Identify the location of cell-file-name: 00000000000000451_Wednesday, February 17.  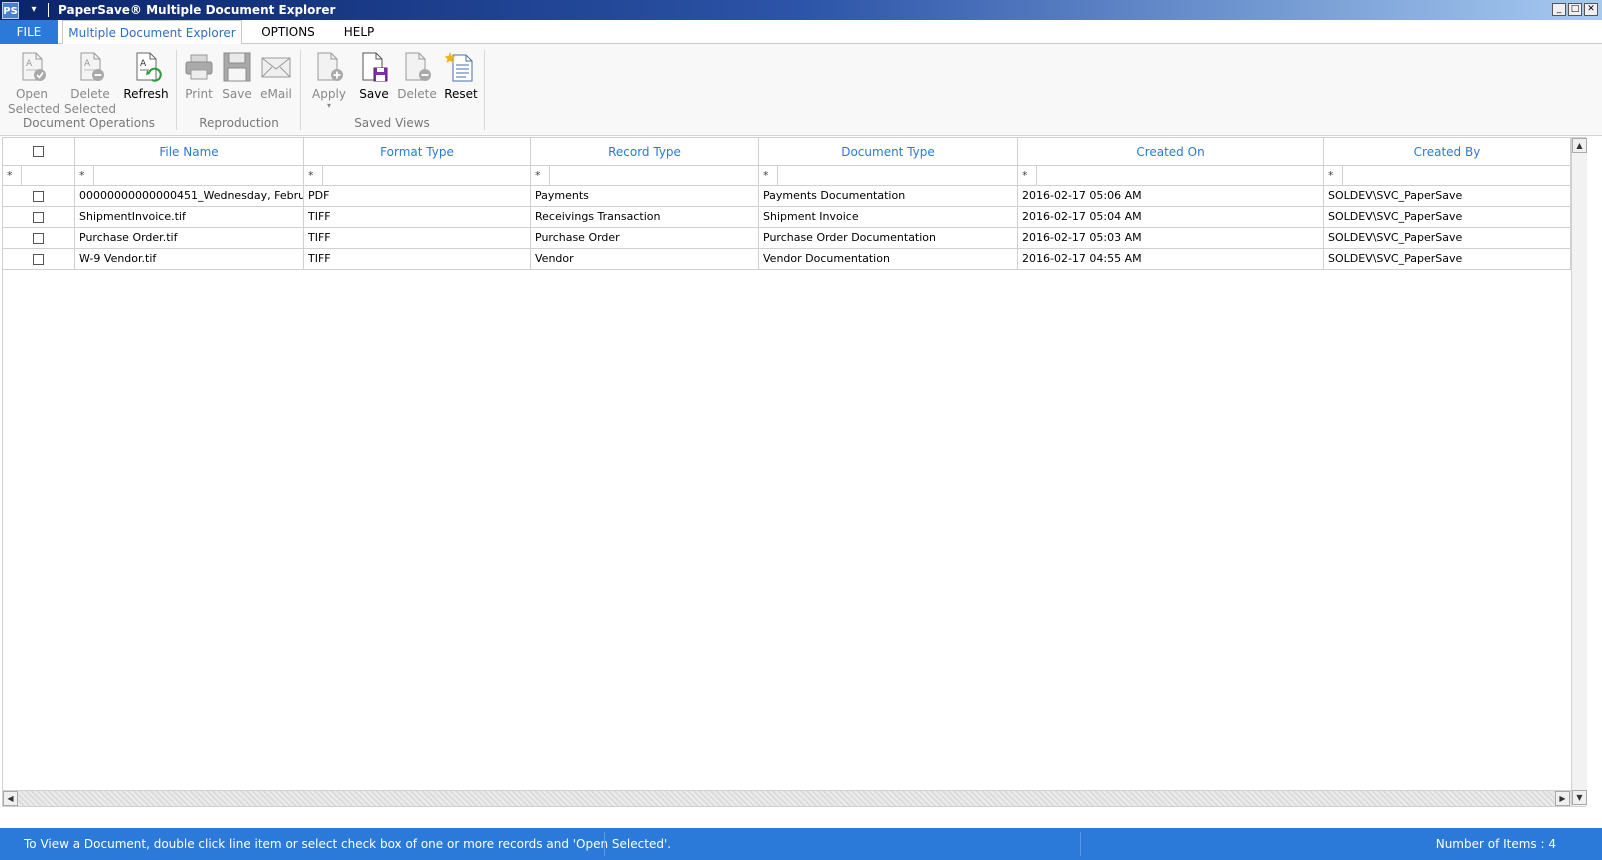
(189, 196).